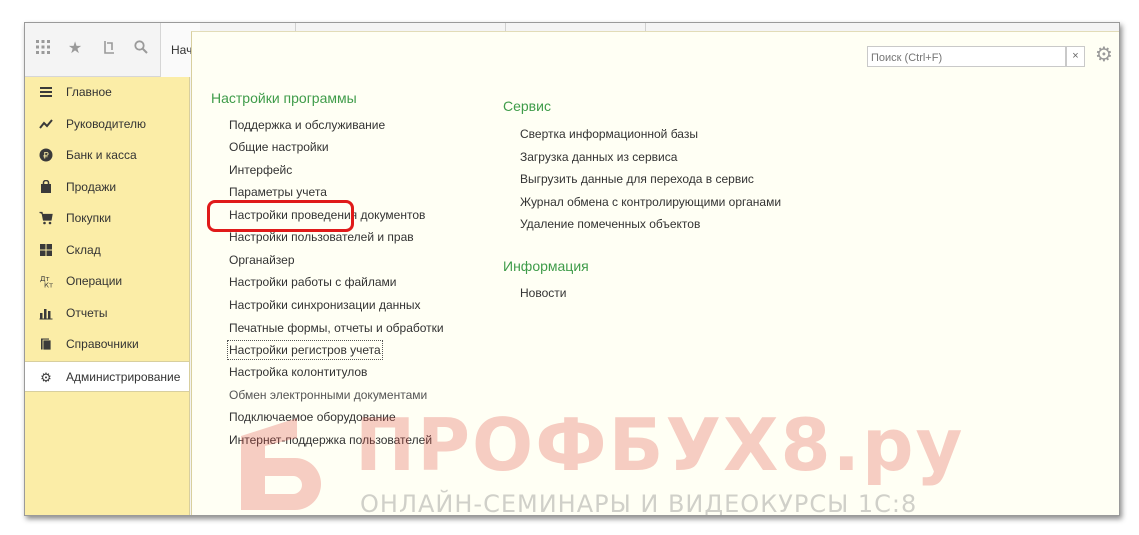 Image resolution: width=1139 pixels, height=535 pixels. What do you see at coordinates (609, 134) in the screenshot?
I see `link-db-collapse: Свертка информационной базы` at bounding box center [609, 134].